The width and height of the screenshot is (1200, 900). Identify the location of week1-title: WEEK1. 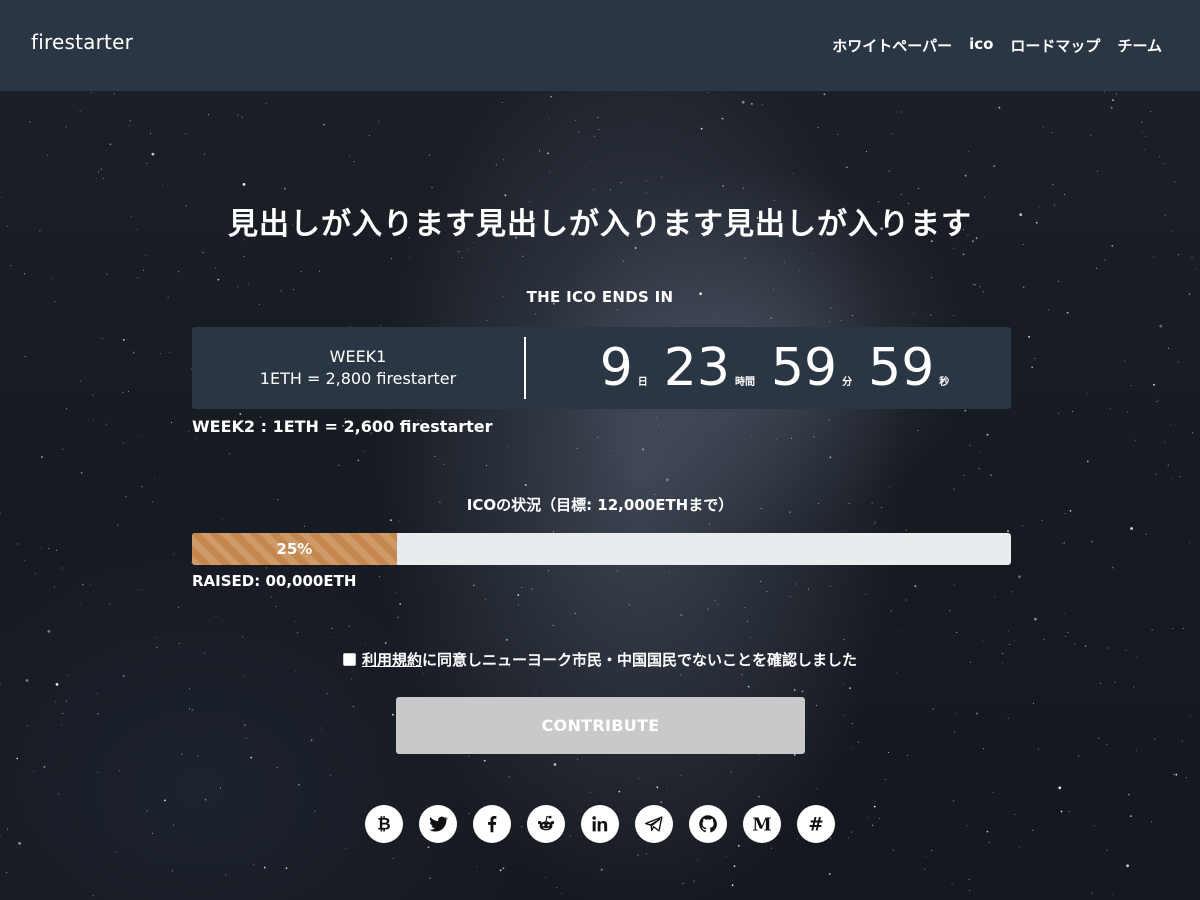
(358, 356).